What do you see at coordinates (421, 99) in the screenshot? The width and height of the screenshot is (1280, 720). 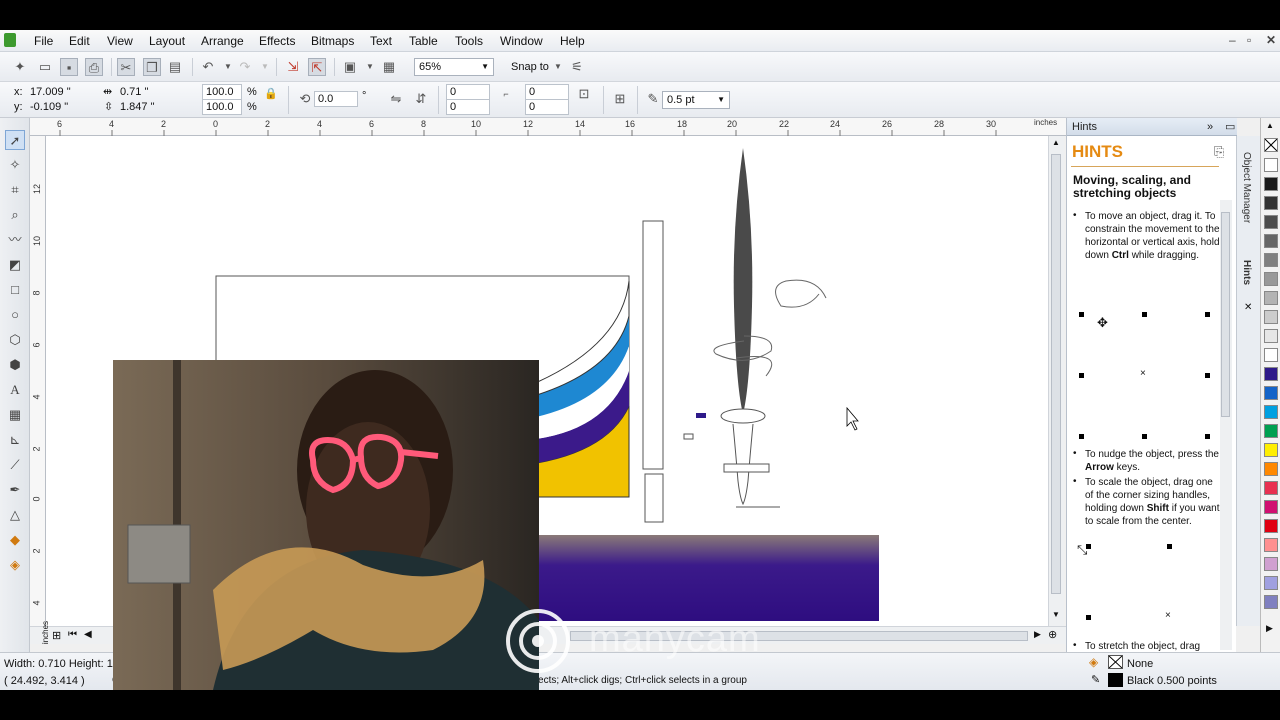 I see `mirror-vertical-icon: ⇵` at bounding box center [421, 99].